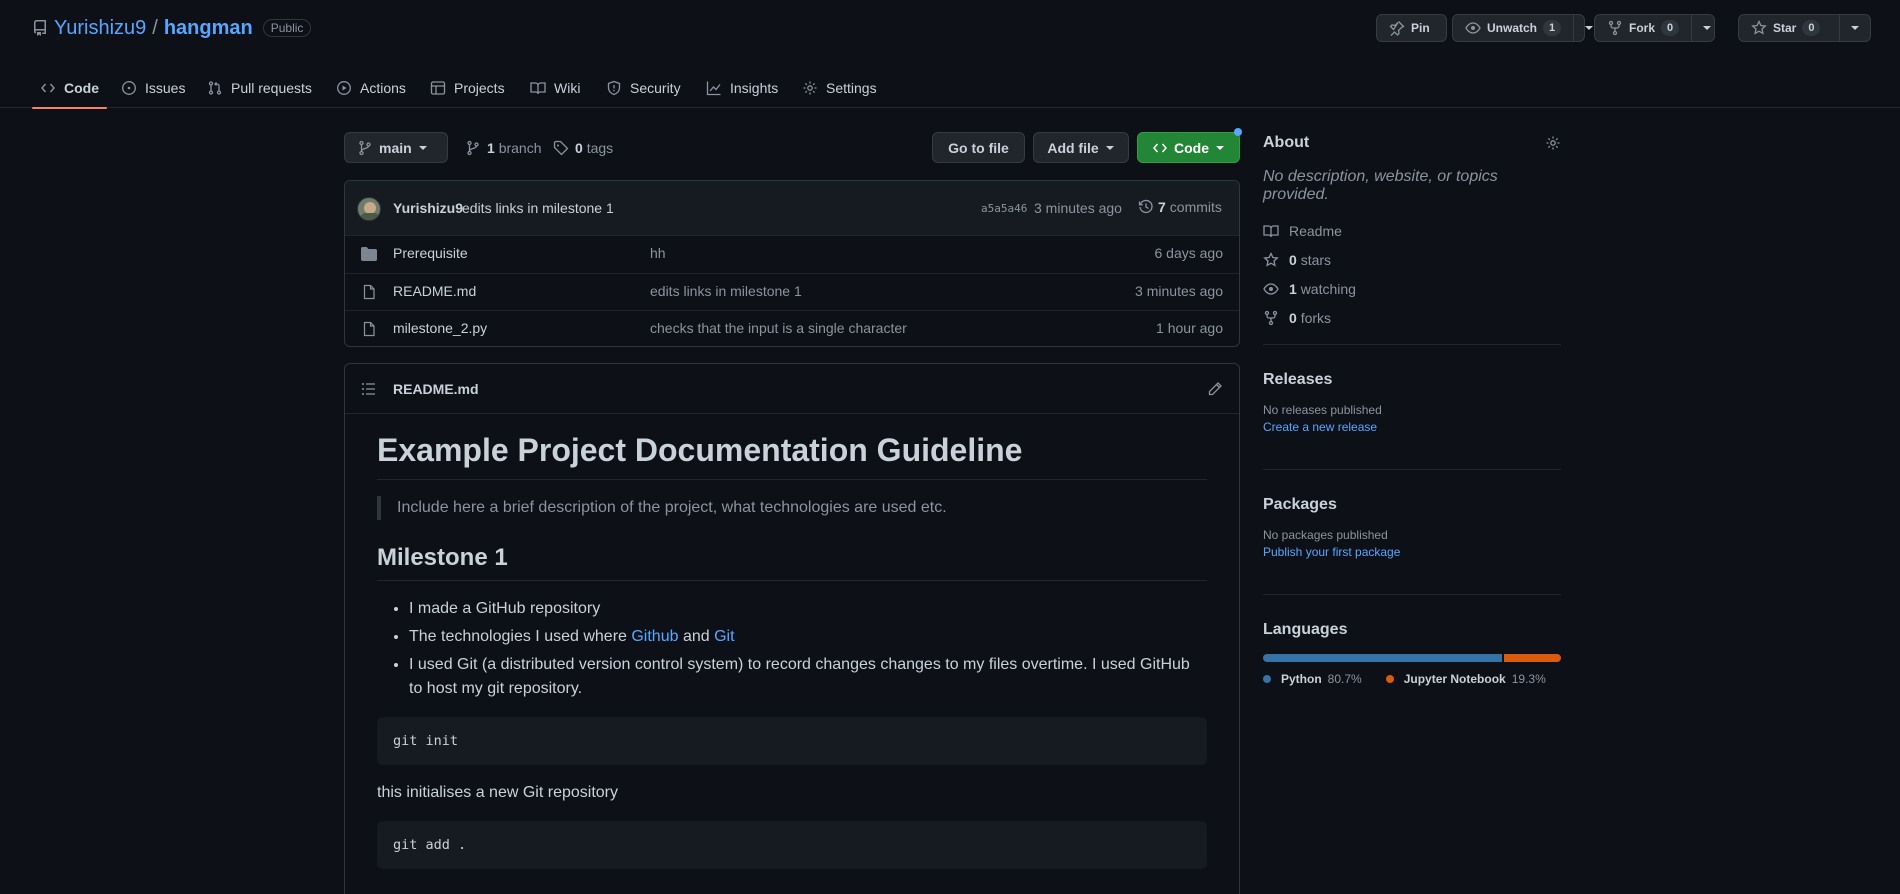 Image resolution: width=1900 pixels, height=894 pixels. I want to click on list-unordered-icon, so click(369, 389).